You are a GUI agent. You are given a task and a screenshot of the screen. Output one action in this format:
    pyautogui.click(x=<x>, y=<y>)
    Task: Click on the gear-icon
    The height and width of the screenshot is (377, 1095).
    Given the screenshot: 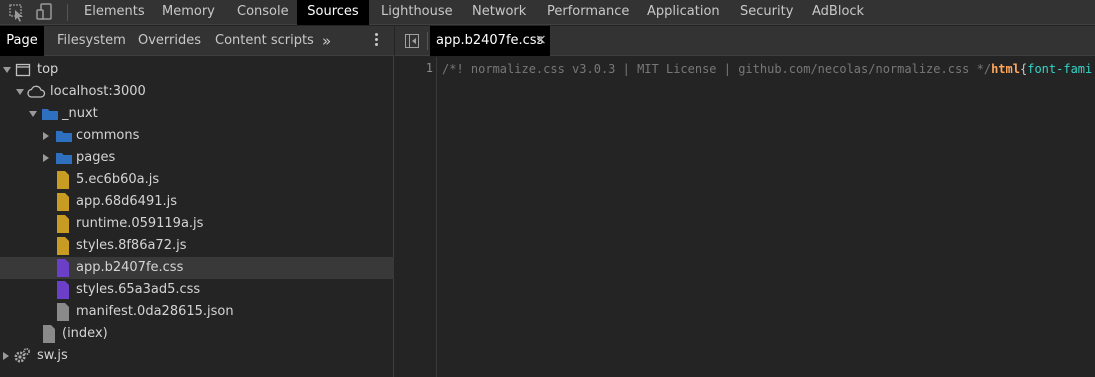 What is the action you would take?
    pyautogui.click(x=22, y=358)
    